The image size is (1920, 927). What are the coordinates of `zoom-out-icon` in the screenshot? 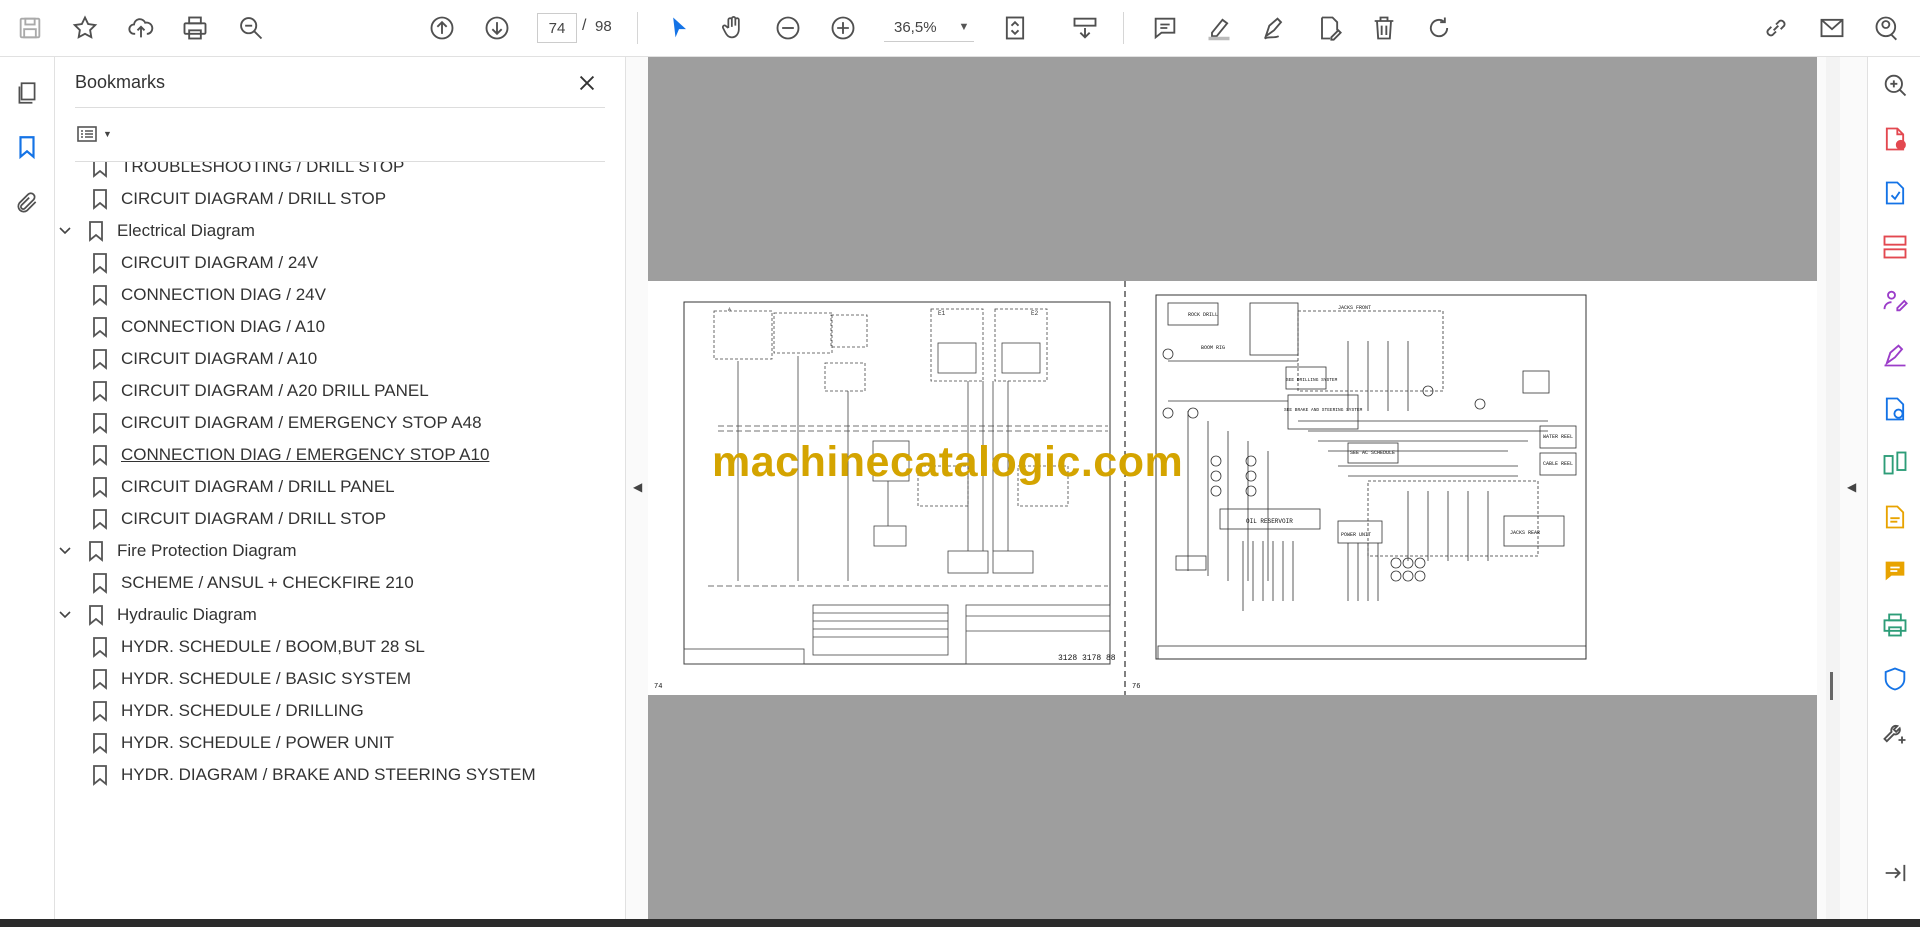 It's located at (788, 28).